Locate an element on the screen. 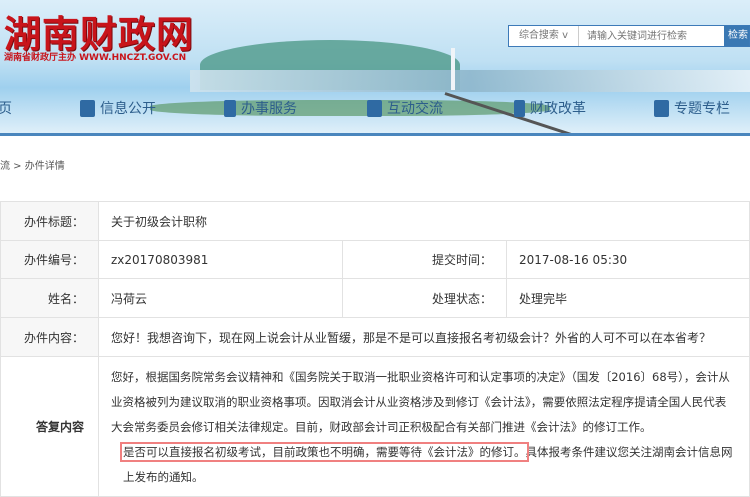 This screenshot has height=497, width=750. content-label: 办件内容： is located at coordinates (49, 337).